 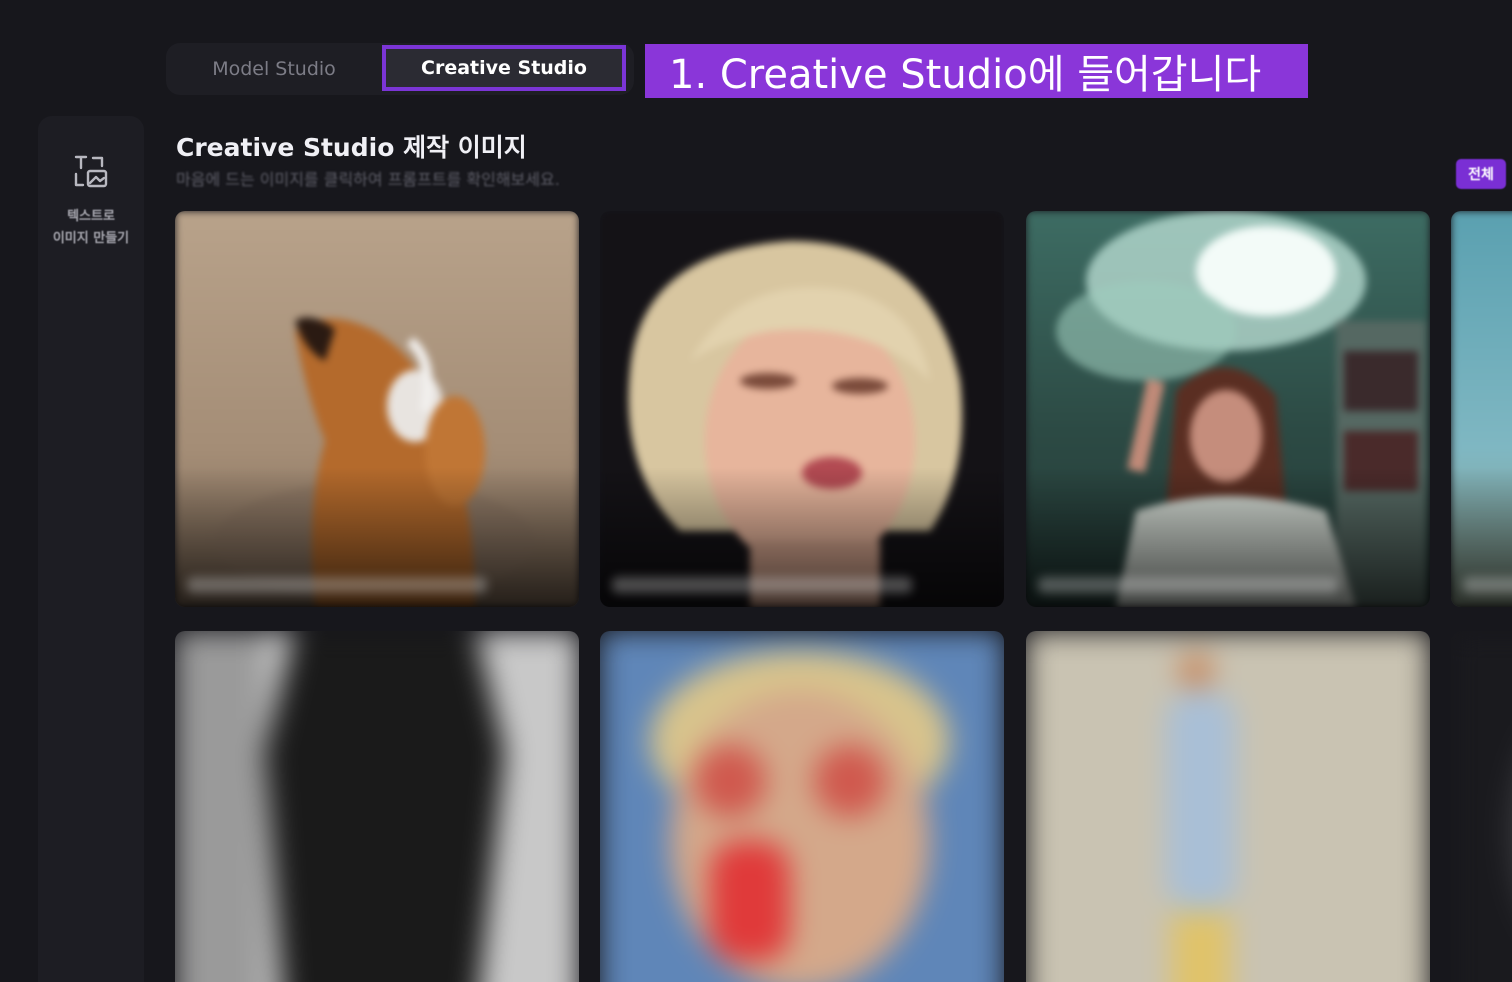 I want to click on gallery-card-dark-figure, so click(x=377, y=806).